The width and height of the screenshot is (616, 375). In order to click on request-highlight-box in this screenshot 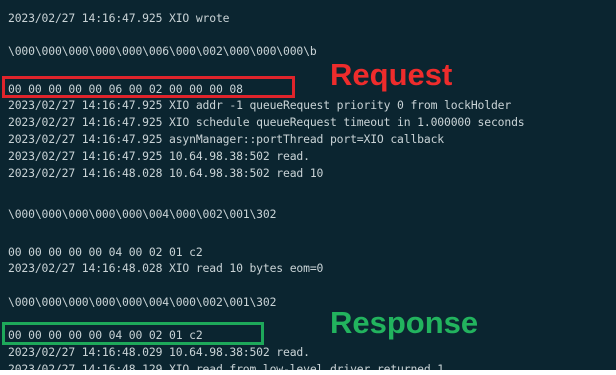, I will do `click(148, 87)`.